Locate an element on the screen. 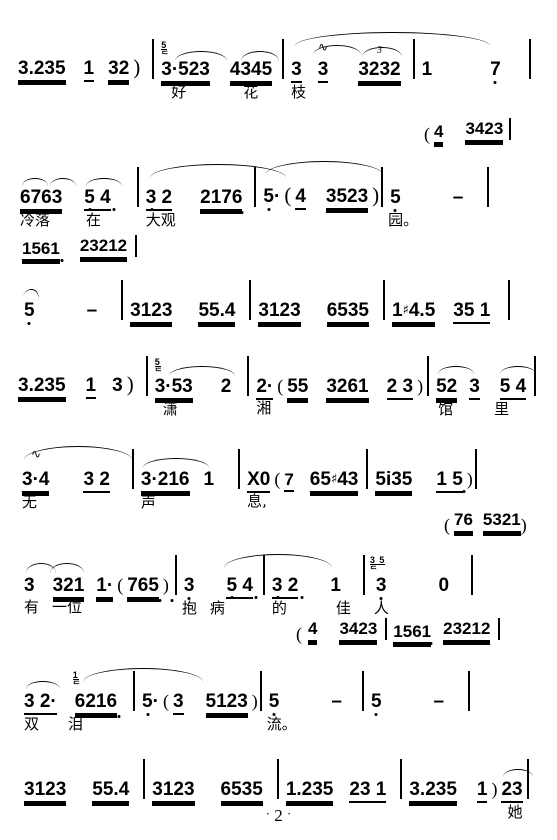 The width and height of the screenshot is (557, 840). note-group: 7 is located at coordinates (289, 481).